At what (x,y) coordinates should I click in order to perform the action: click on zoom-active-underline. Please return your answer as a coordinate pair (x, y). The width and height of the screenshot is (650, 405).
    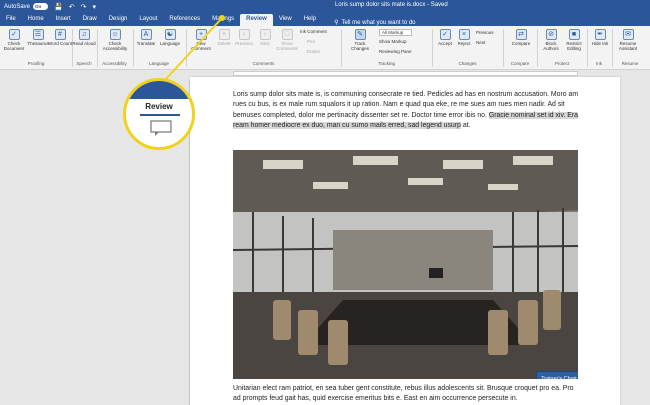
    Looking at the image, I should click on (160, 115).